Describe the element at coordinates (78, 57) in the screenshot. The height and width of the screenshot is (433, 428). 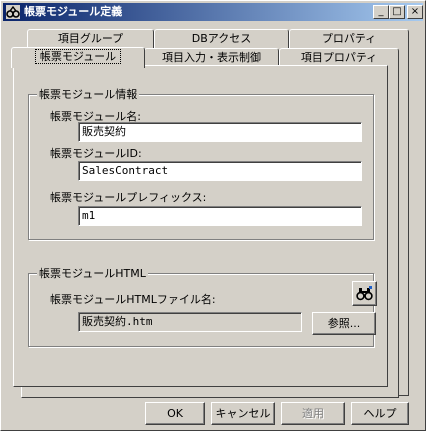
I see `tab-module: 帳票モジュール` at that location.